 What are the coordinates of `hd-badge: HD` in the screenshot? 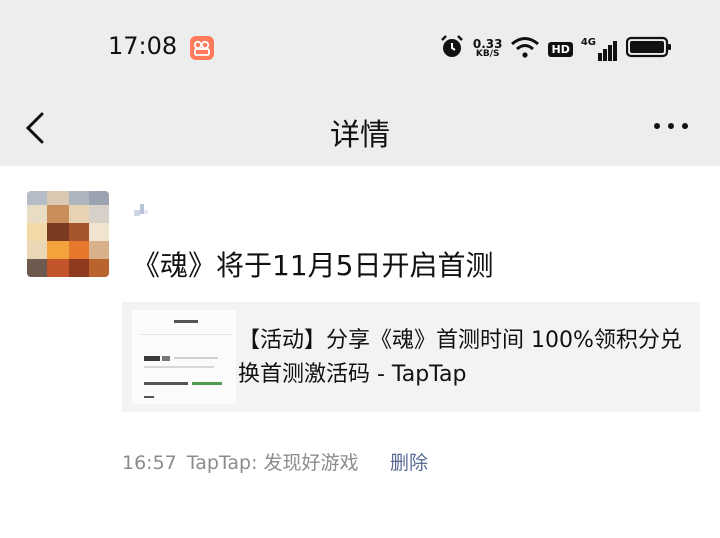 It's located at (560, 49).